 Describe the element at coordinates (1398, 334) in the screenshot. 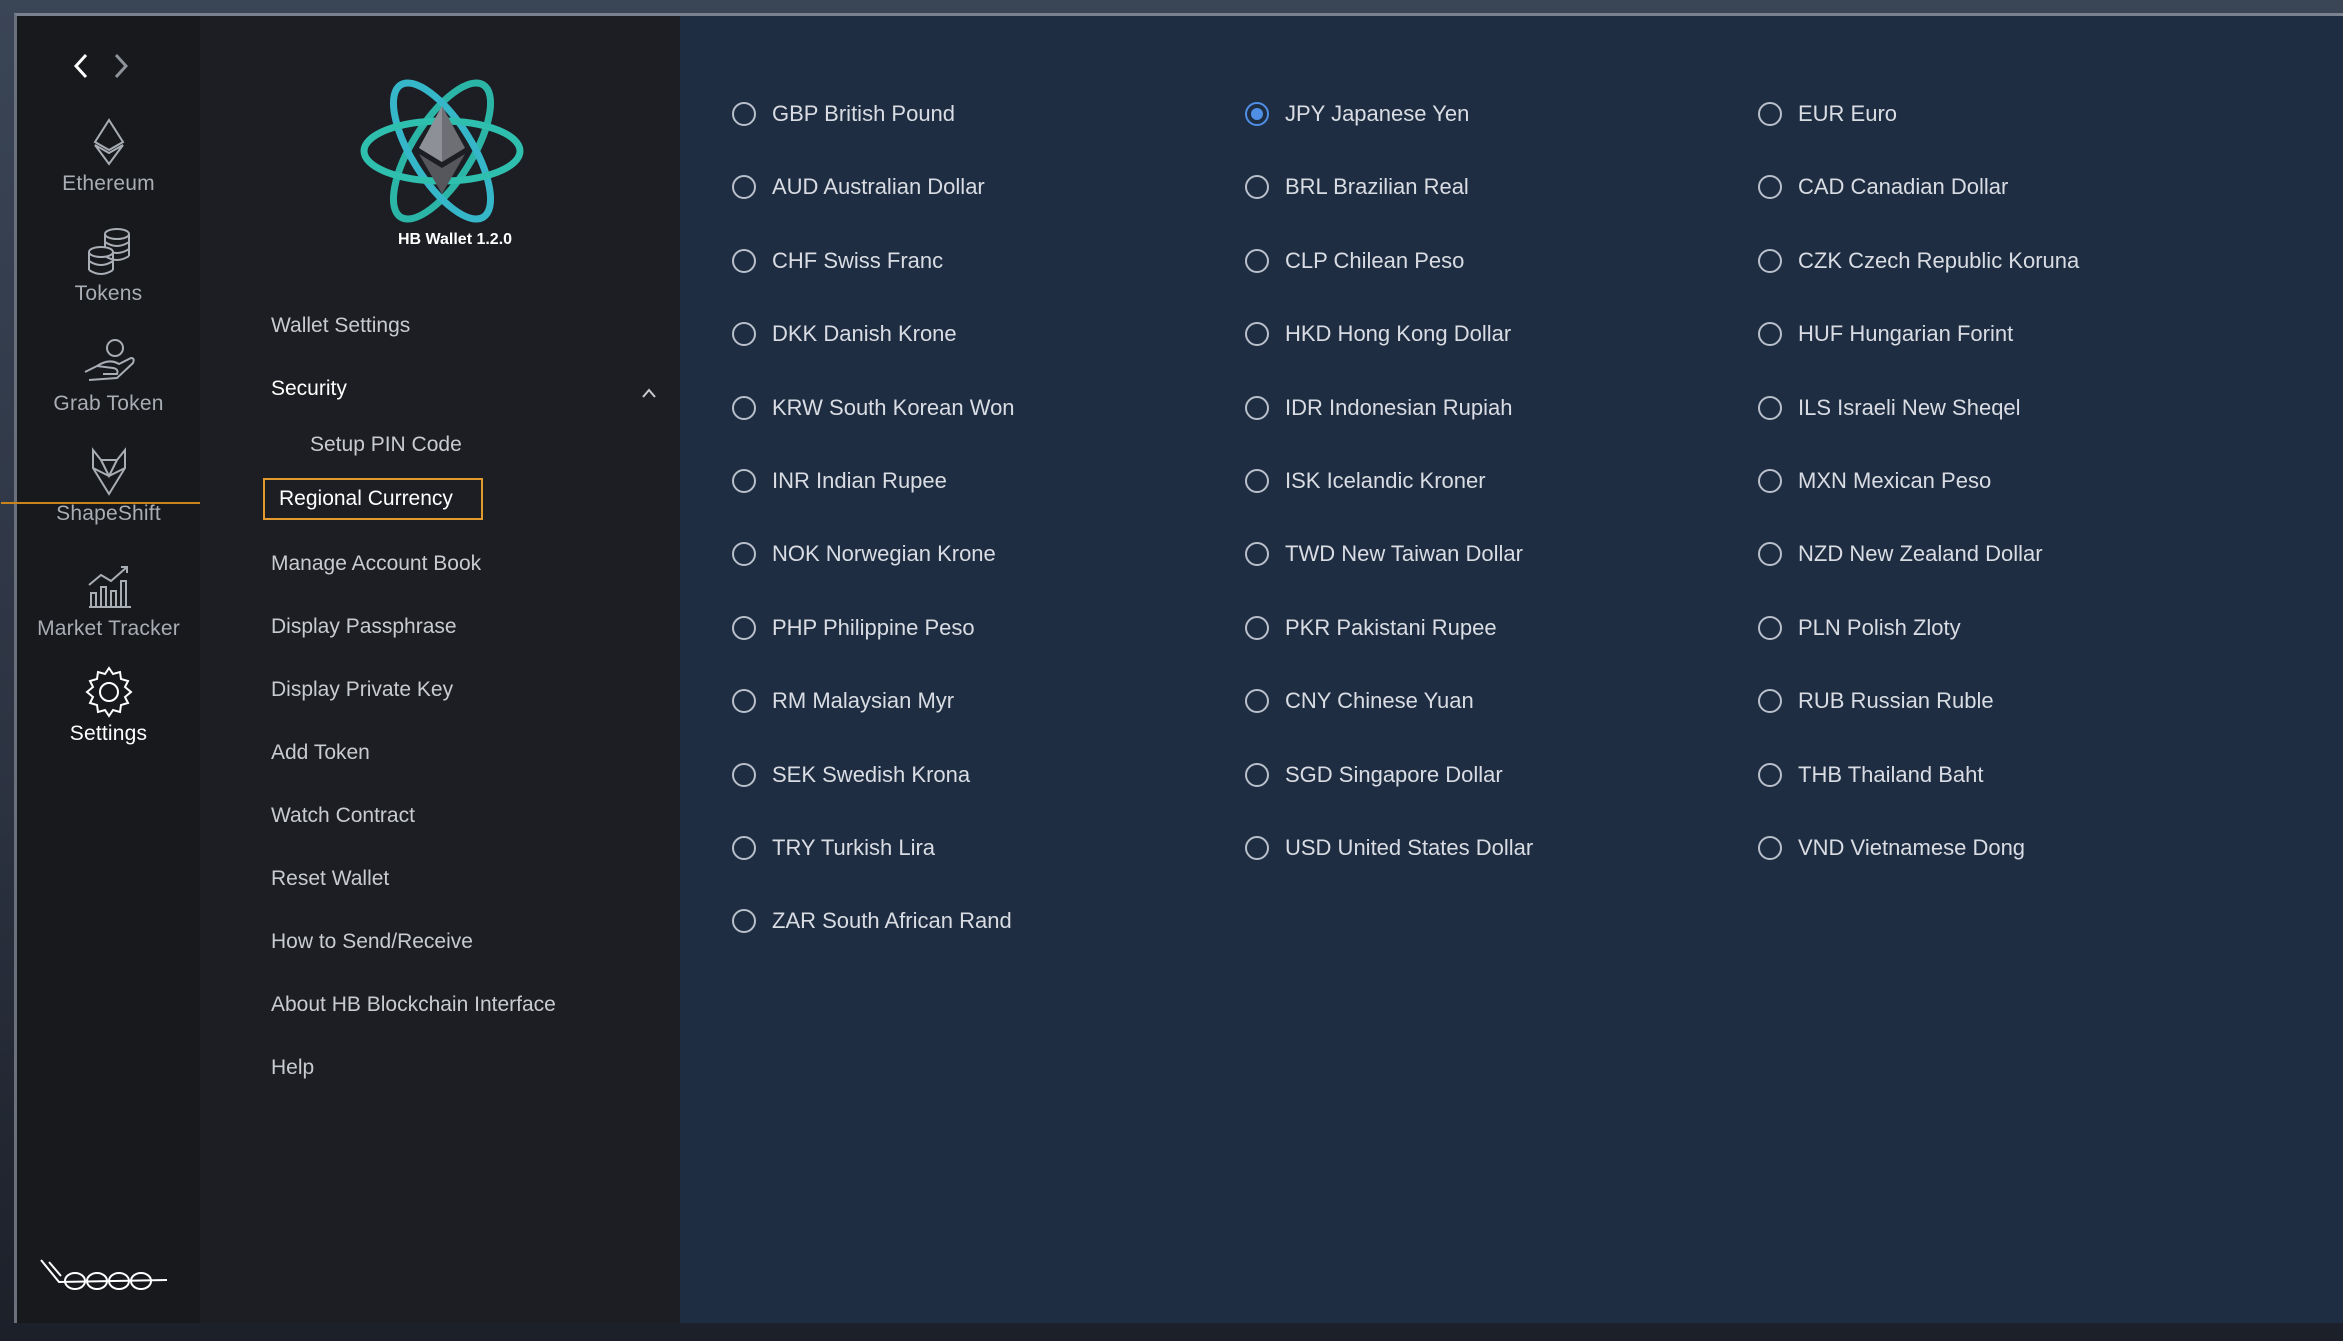

I see `currency-label: HKD Hong Kong Dollar` at that location.